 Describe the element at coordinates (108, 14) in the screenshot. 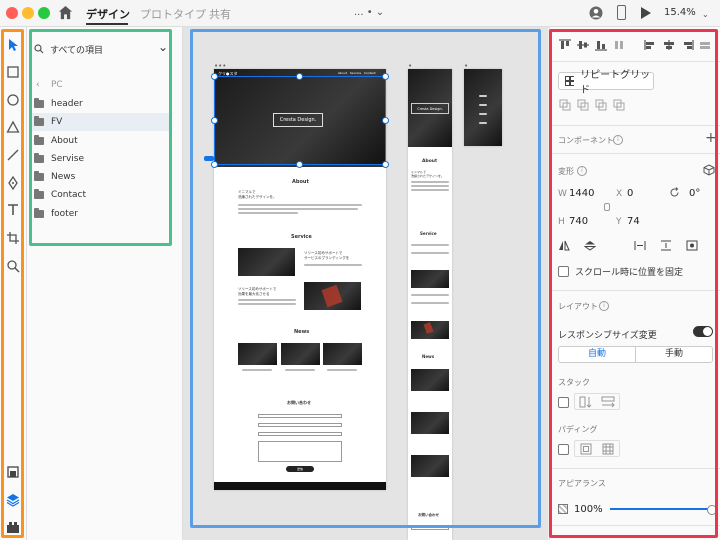

I see `tab-design: デザイン` at that location.